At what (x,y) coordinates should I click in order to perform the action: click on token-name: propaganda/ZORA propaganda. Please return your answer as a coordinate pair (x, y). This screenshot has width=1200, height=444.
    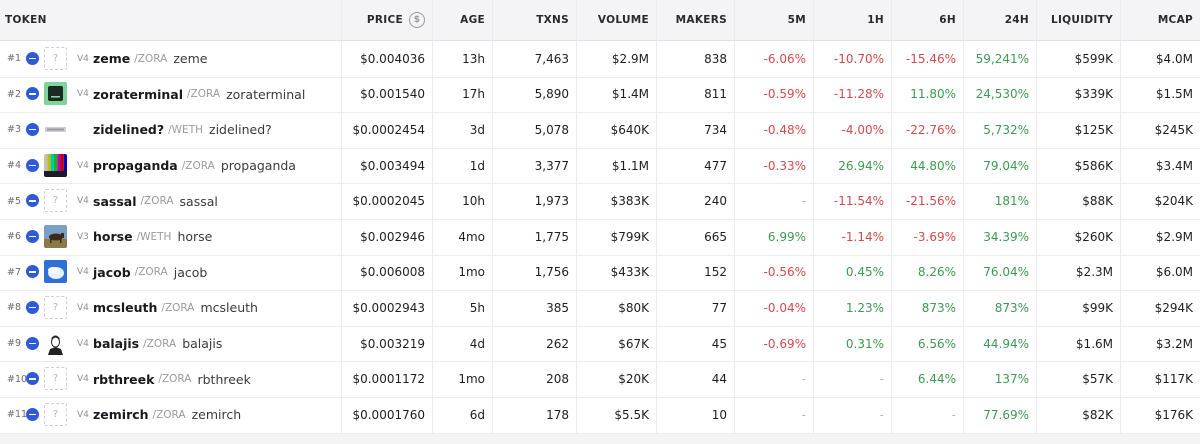
    Looking at the image, I should click on (194, 165).